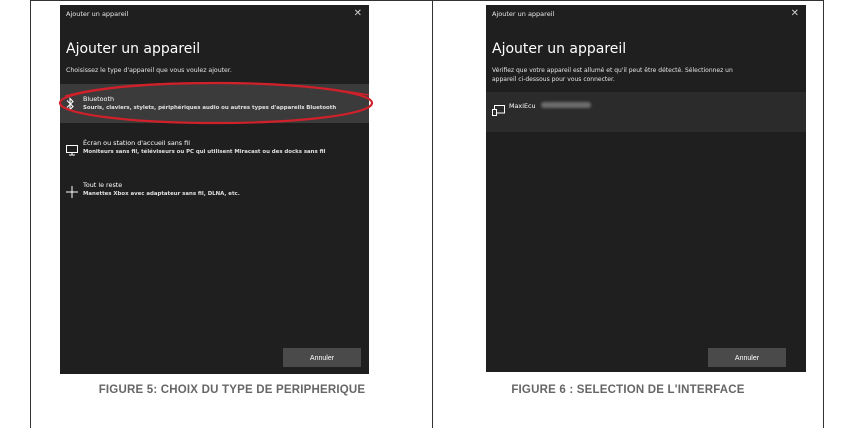  I want to click on redacted-serial, so click(566, 105).